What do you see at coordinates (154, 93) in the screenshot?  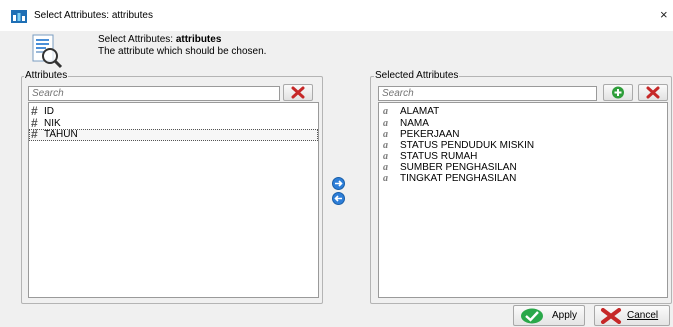 I see `attributes-search-input` at bounding box center [154, 93].